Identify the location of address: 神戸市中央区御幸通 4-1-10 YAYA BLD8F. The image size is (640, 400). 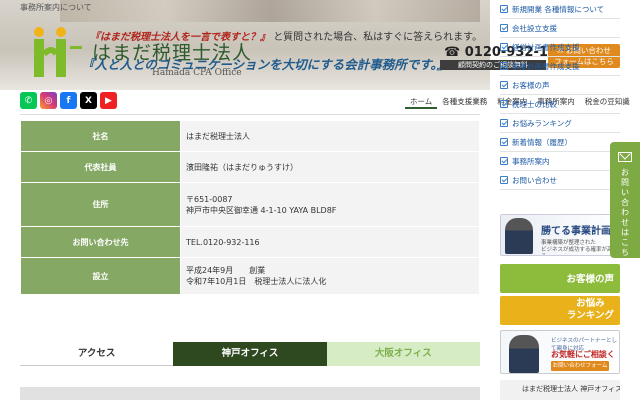
(261, 210).